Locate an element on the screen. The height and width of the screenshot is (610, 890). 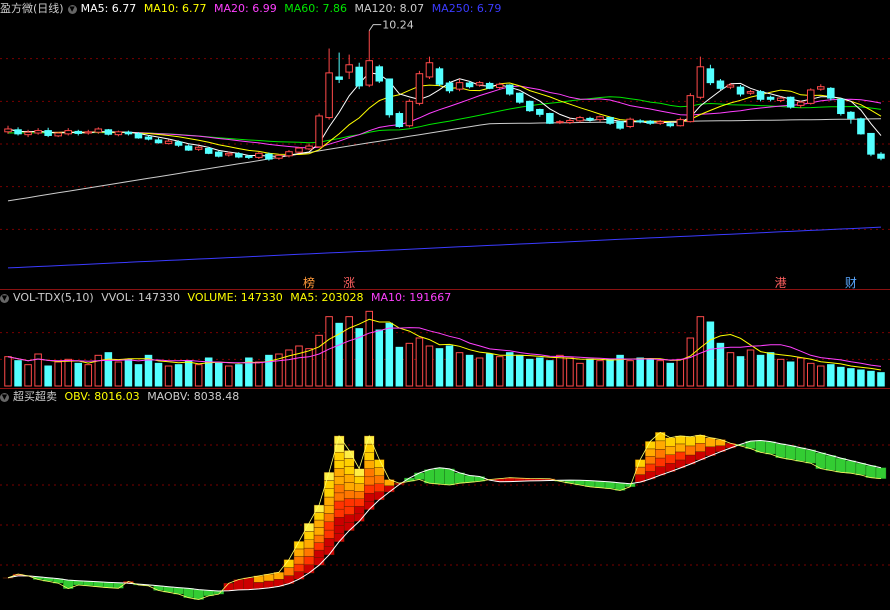
vvol-readout: VVOL: 147330 is located at coordinates (141, 297).